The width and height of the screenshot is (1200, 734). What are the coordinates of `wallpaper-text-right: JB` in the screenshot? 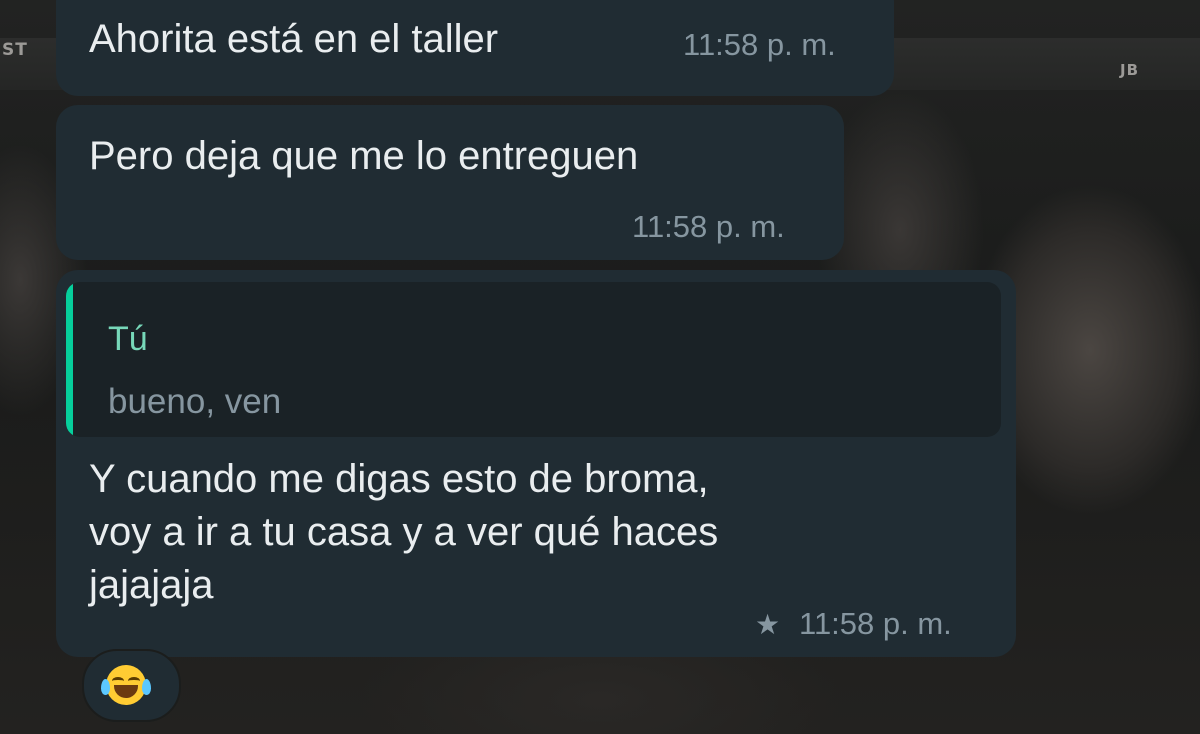 It's located at (1130, 70).